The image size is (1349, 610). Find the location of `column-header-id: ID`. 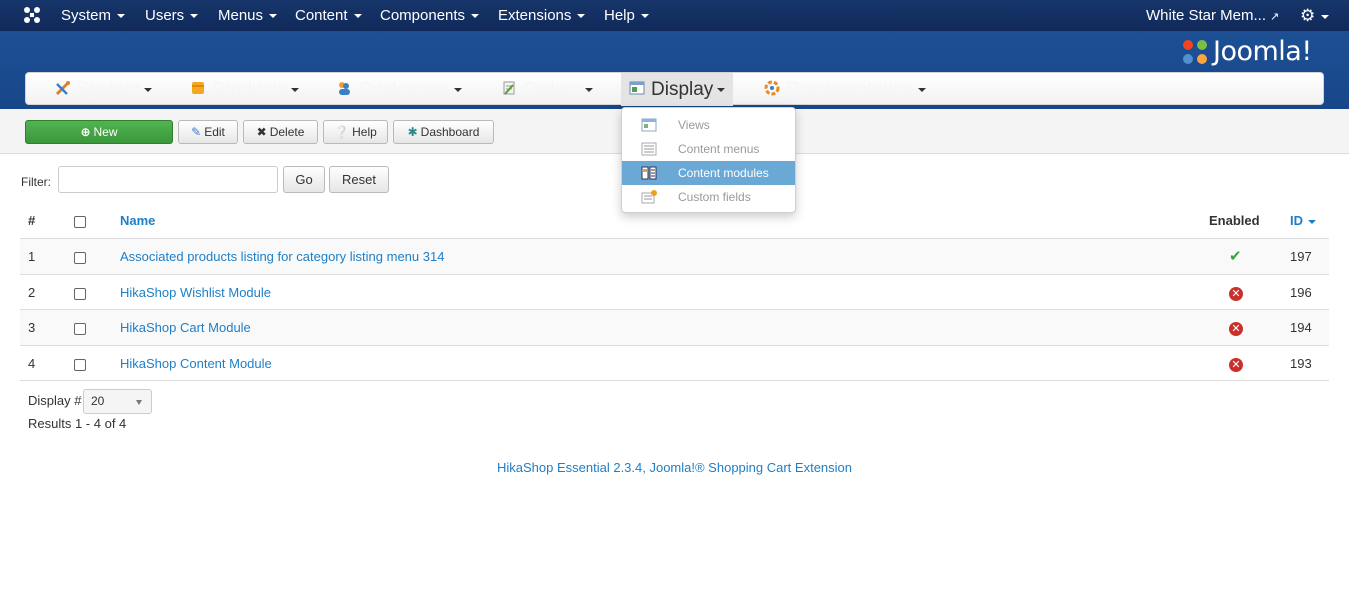

column-header-id: ID is located at coordinates (1303, 220).